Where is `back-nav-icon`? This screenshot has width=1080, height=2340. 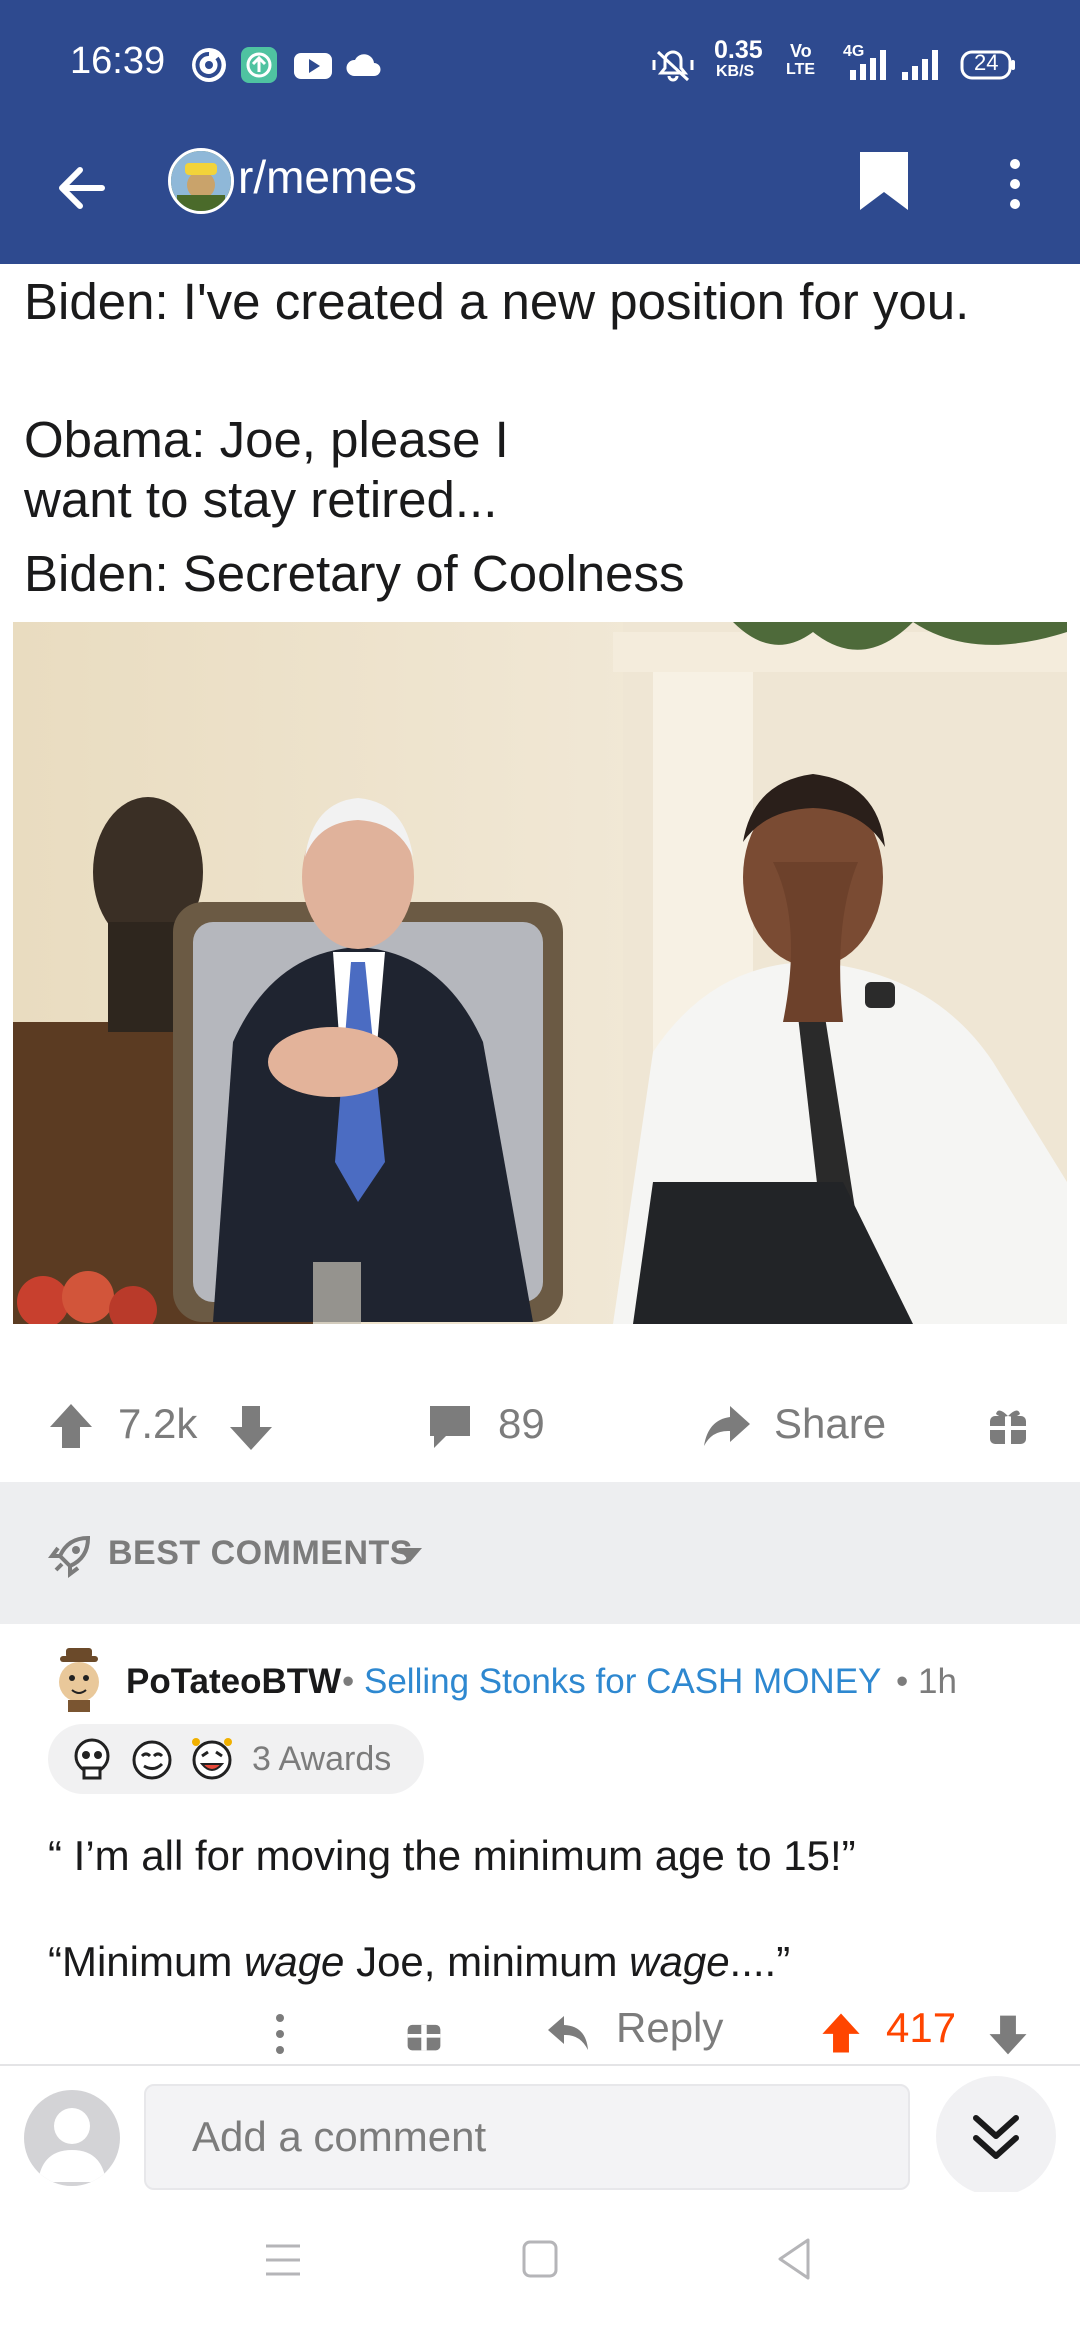
back-nav-icon is located at coordinates (794, 2259).